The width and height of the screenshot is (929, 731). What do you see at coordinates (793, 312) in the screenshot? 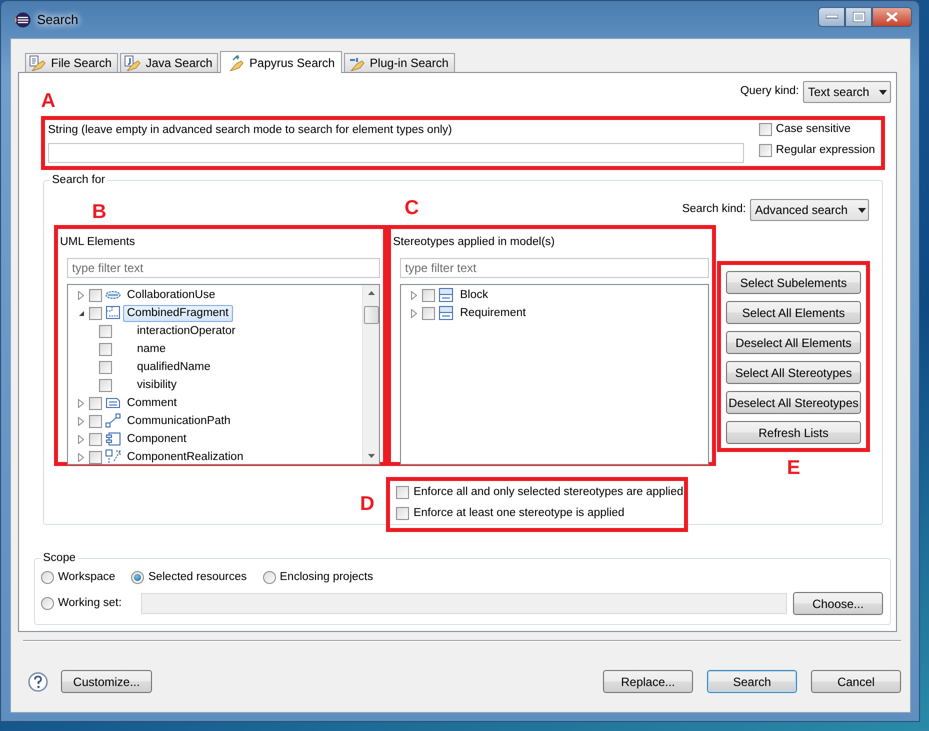
I see `action-button: Select All Elements` at bounding box center [793, 312].